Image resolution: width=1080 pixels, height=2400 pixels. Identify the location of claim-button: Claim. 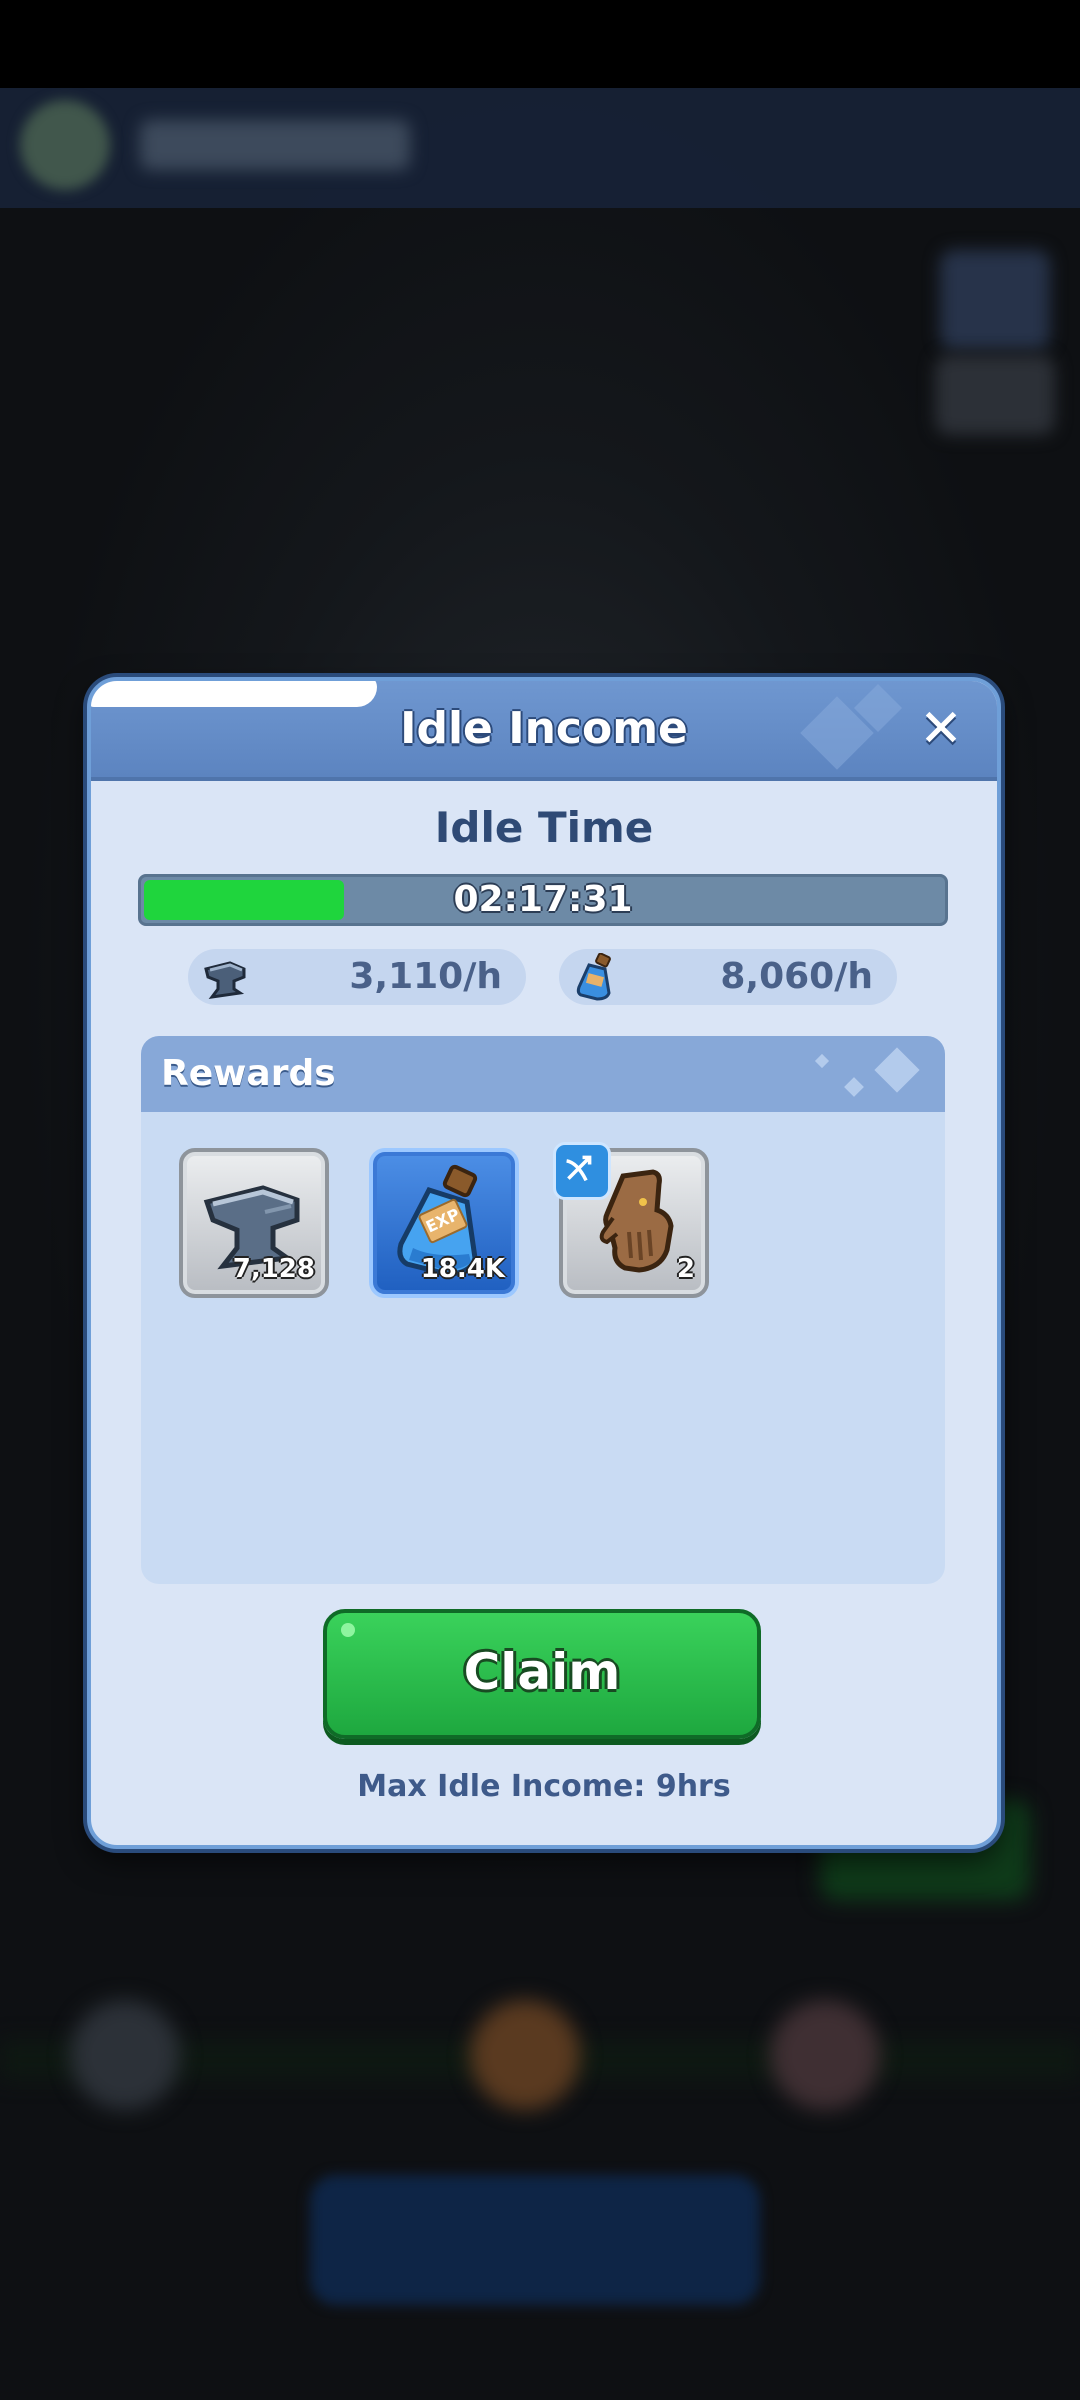
(542, 1674).